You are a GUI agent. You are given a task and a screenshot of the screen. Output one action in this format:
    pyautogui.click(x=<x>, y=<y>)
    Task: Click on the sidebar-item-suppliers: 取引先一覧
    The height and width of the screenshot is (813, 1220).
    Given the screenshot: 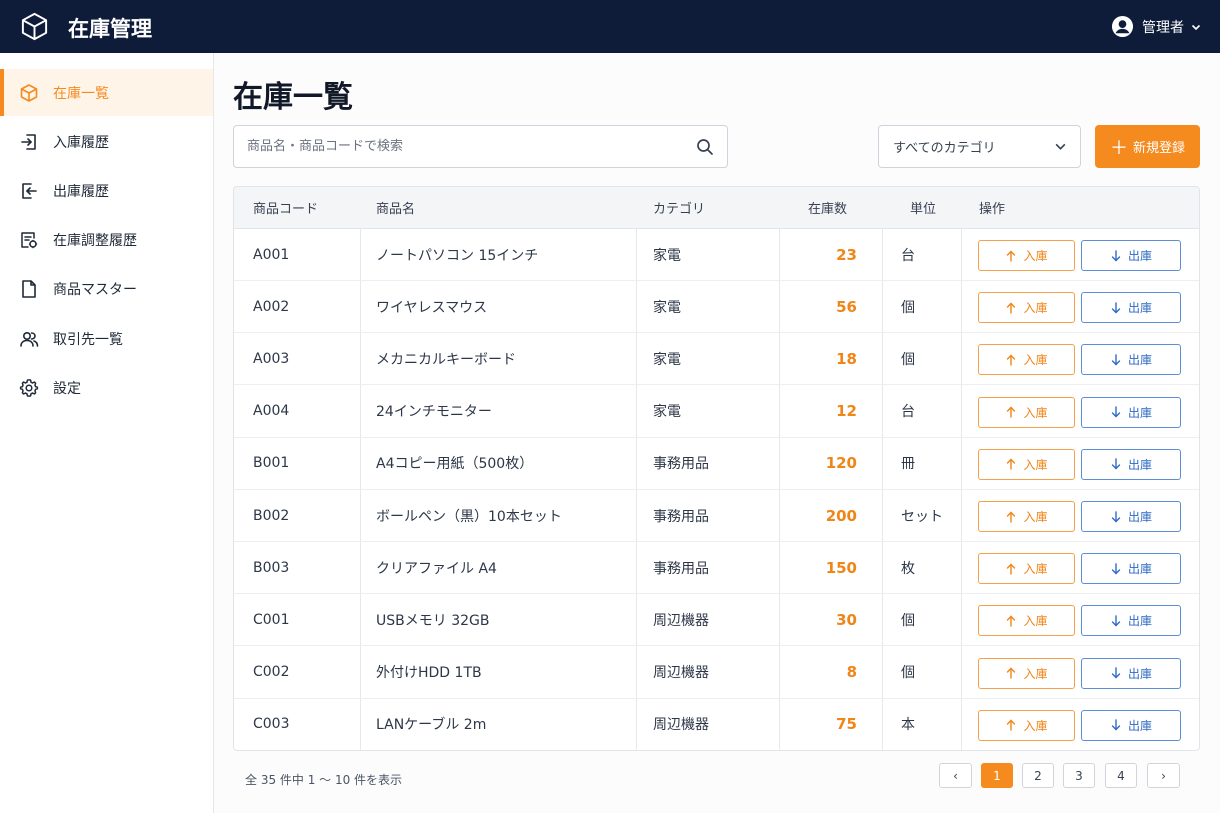 What is the action you would take?
    pyautogui.click(x=106, y=338)
    